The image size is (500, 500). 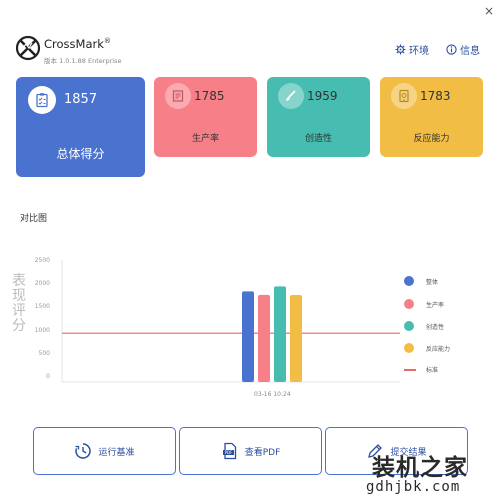 What do you see at coordinates (318, 117) in the screenshot?
I see `creativity-card: 1959 创造性` at bounding box center [318, 117].